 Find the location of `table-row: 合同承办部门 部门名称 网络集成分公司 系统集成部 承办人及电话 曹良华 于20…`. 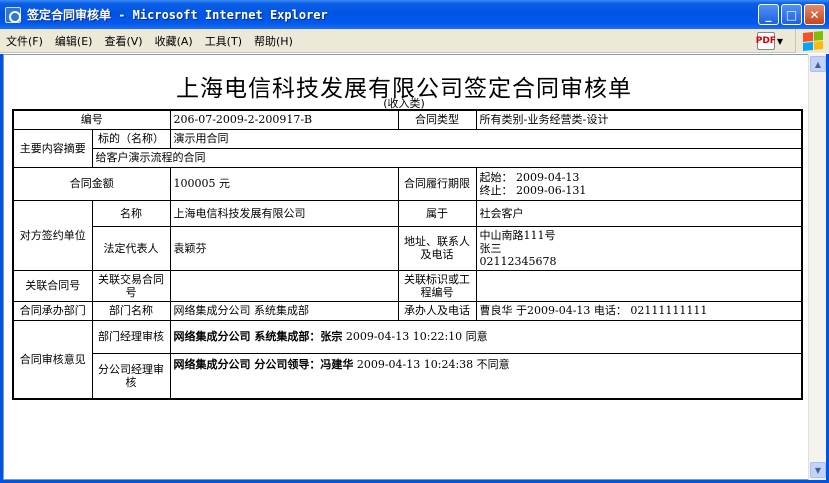

table-row: 合同承办部门 部门名称 网络集成分公司 系统集成部 承办人及电话 曹良华 于20… is located at coordinates (407, 310).